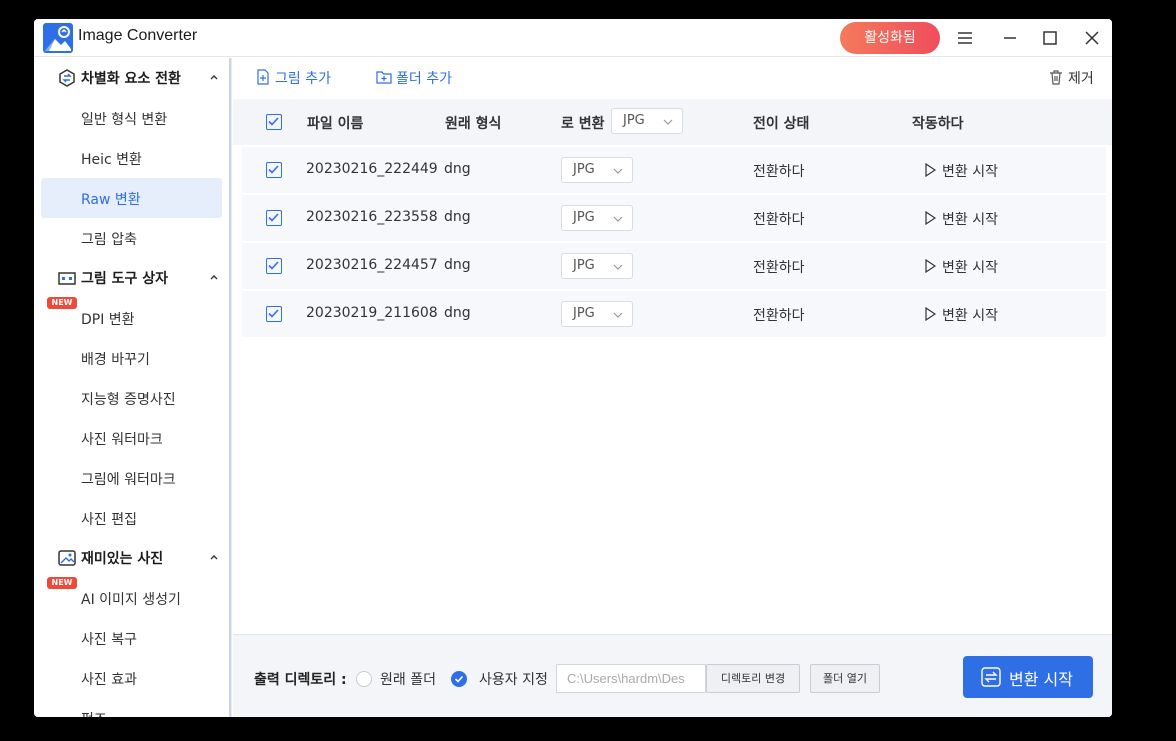  I want to click on row-filename: 20230216_222449, so click(372, 169).